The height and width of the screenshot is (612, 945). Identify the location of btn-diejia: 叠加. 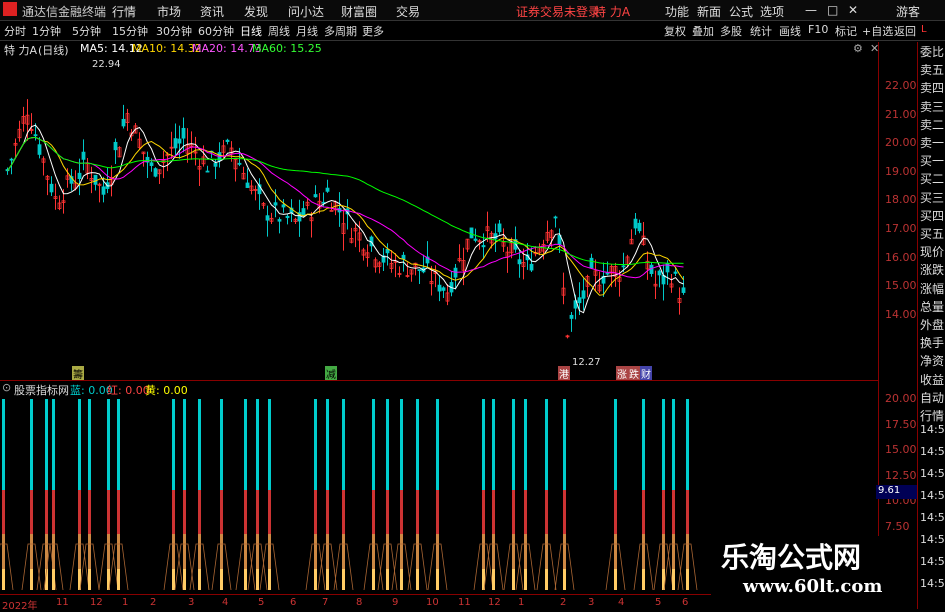
(703, 31).